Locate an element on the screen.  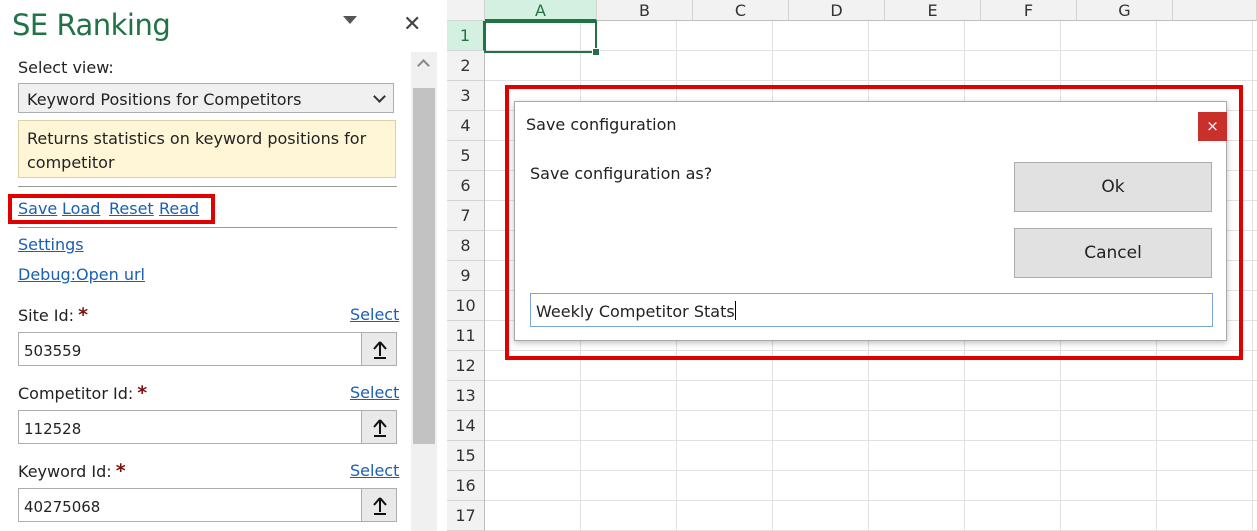
ok-button: Ok is located at coordinates (1113, 187).